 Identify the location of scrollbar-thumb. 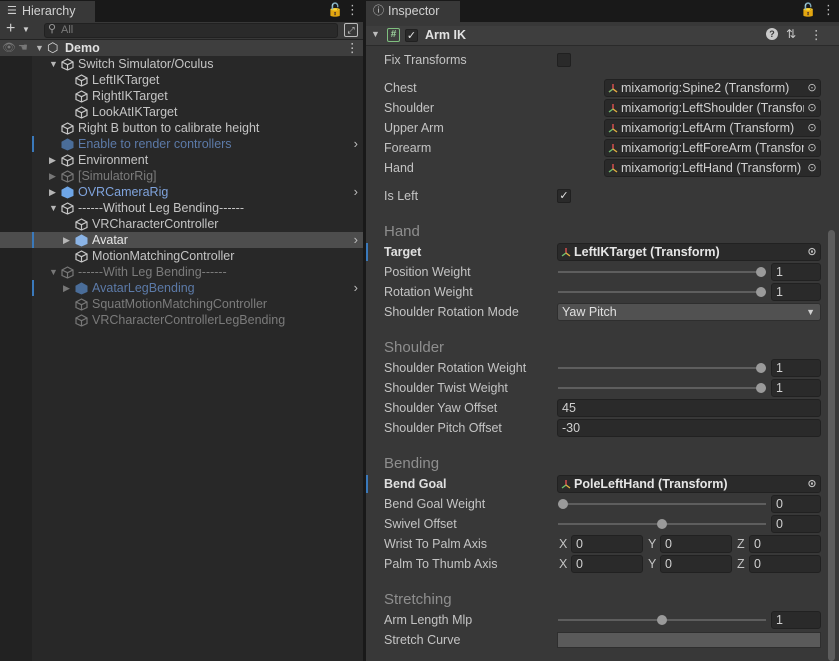
(831, 445).